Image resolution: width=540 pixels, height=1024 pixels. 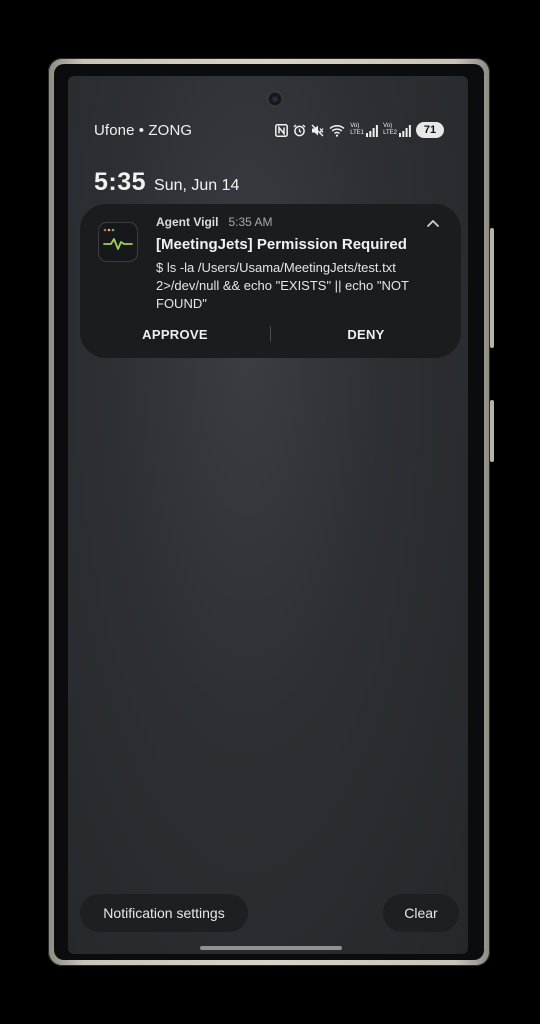 What do you see at coordinates (492, 431) in the screenshot?
I see `power-button` at bounding box center [492, 431].